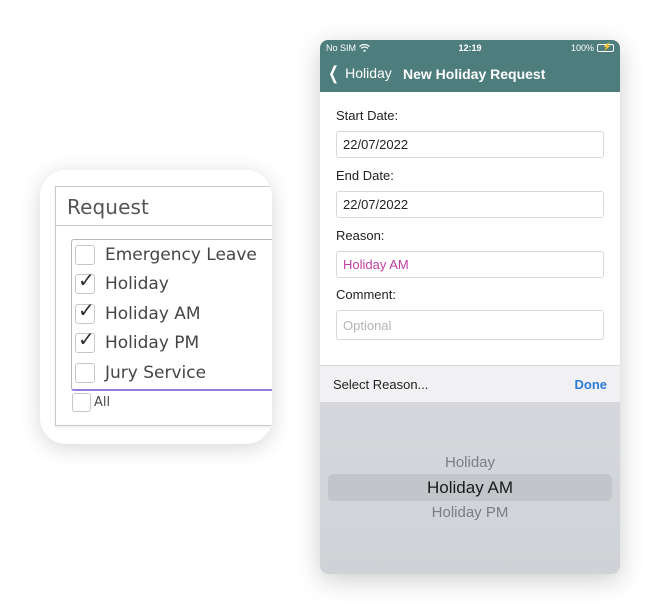 The width and height of the screenshot is (660, 614). What do you see at coordinates (81, 402) in the screenshot?
I see `select-all-checkbox` at bounding box center [81, 402].